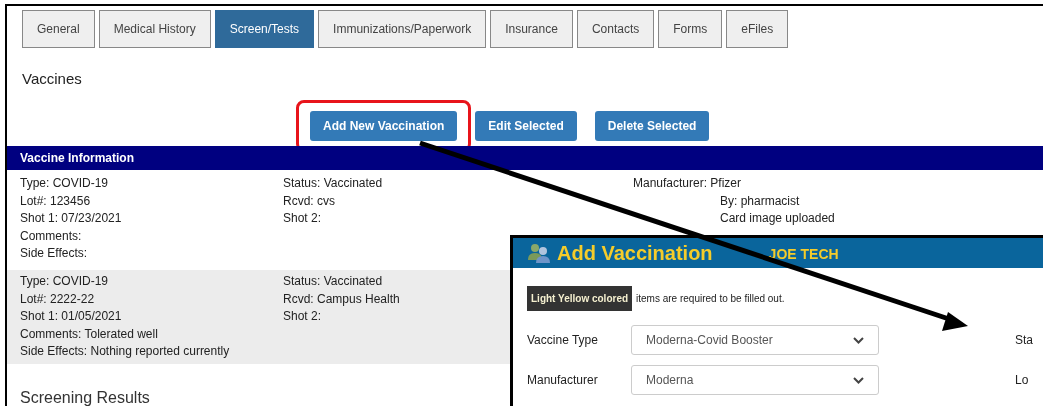  I want to click on field-text: Comments:, so click(51, 236).